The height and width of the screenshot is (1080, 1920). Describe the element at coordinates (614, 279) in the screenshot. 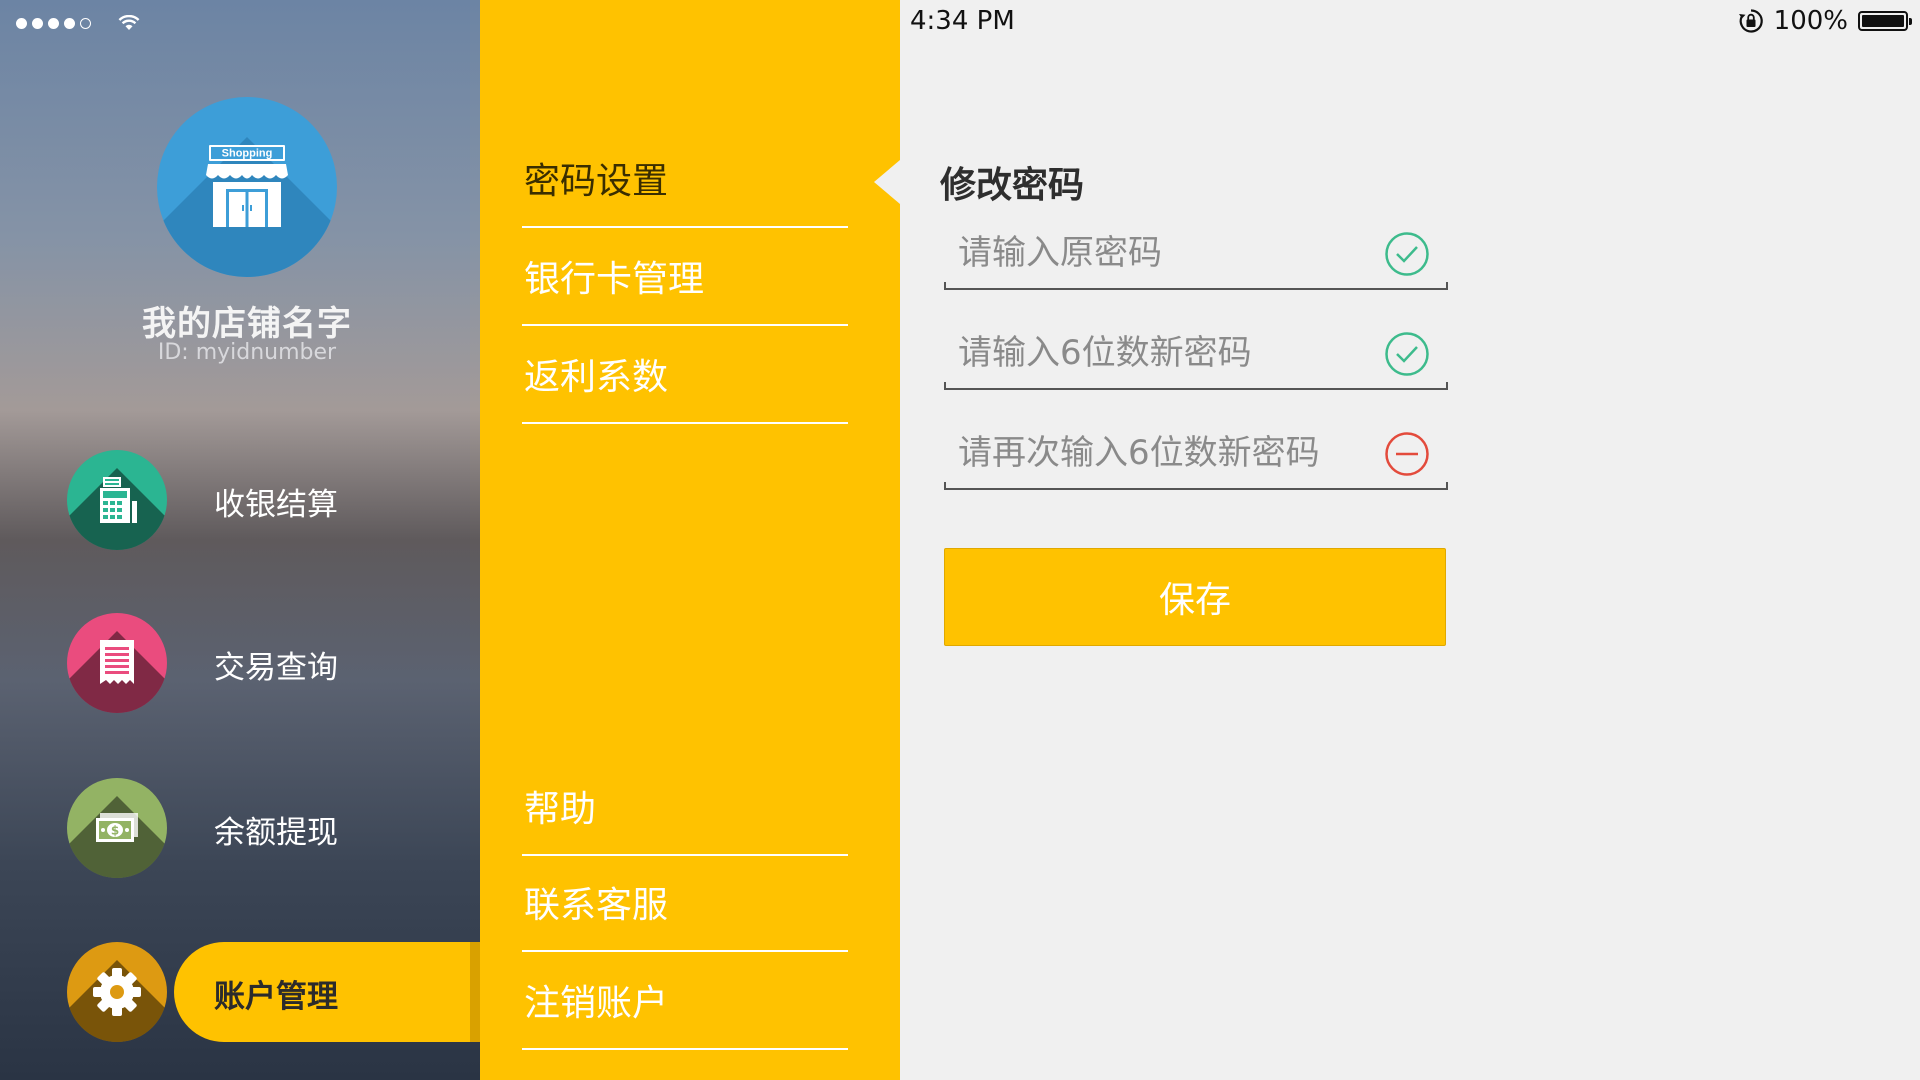

I see `menu-item-label: 银行卡管理` at that location.